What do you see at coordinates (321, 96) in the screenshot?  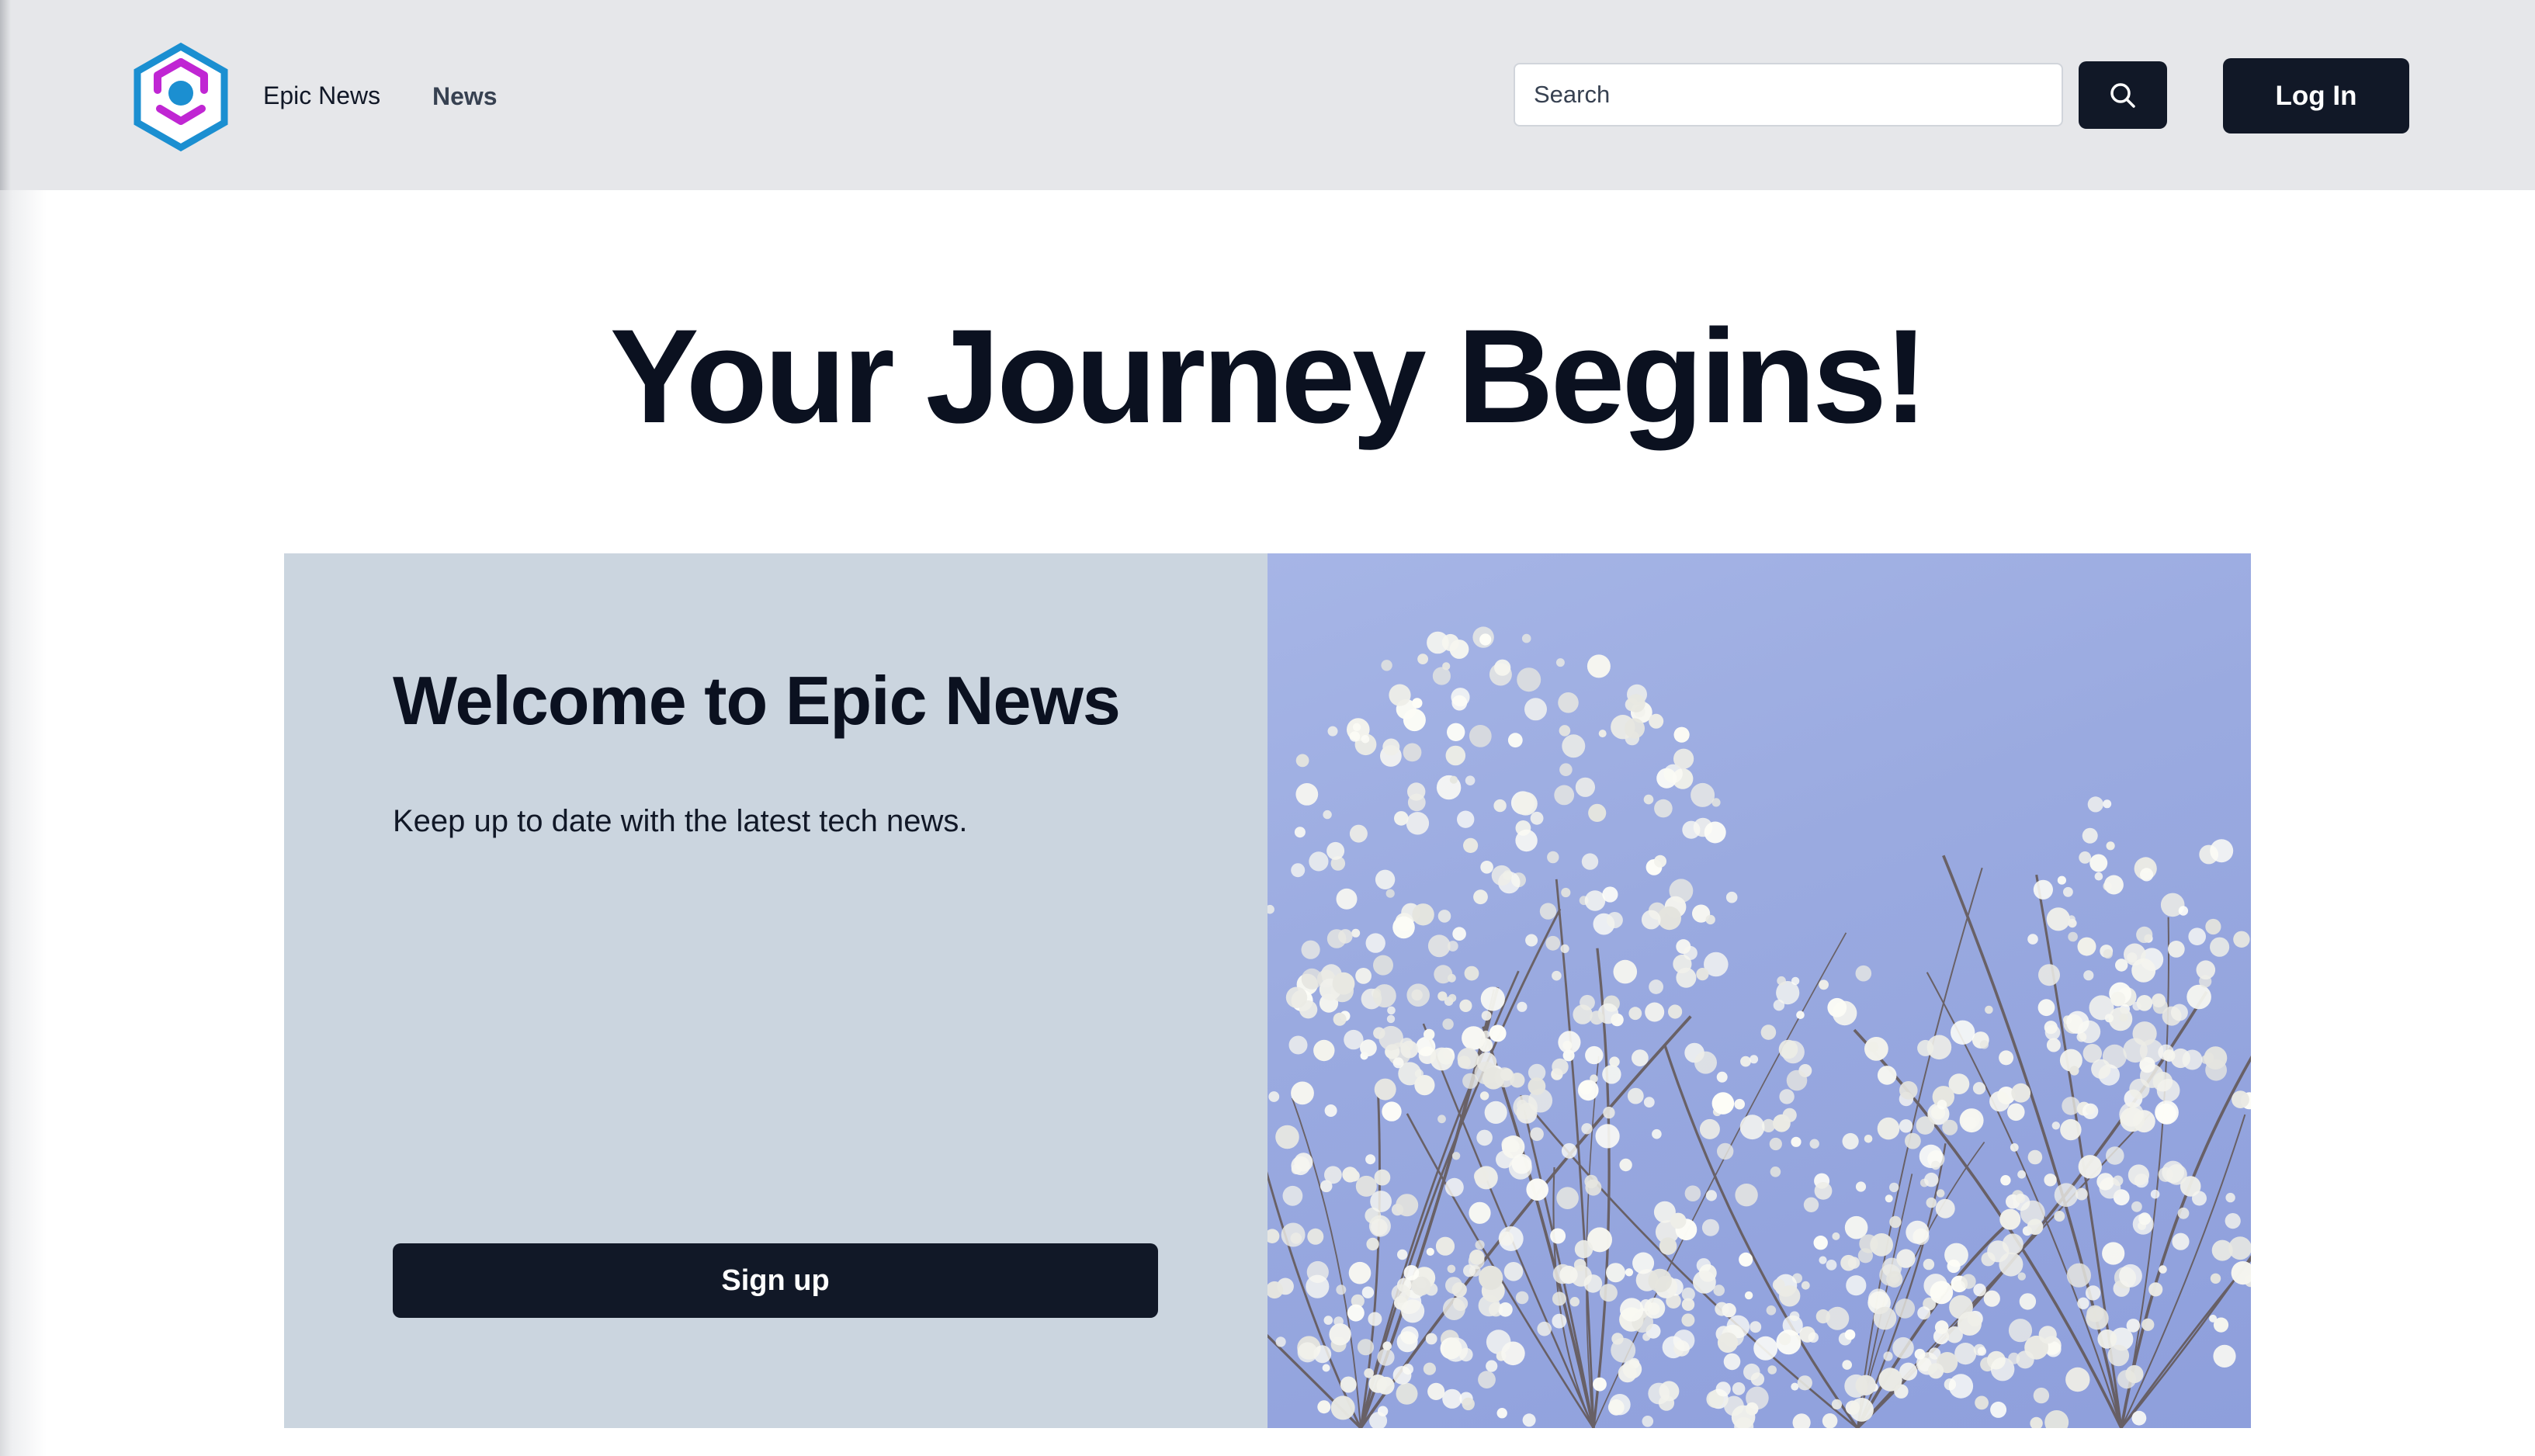 I see `brand-link: Epic News` at bounding box center [321, 96].